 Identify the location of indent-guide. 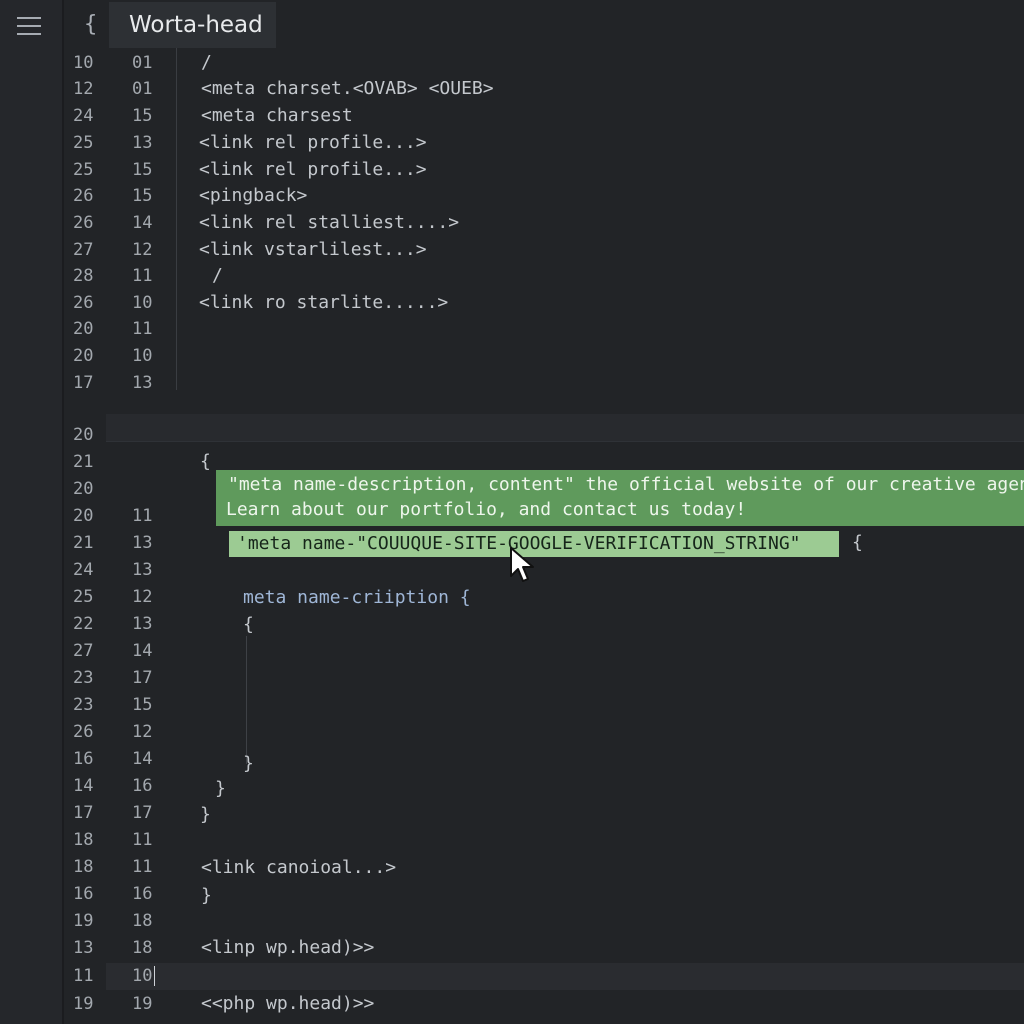
(246, 700).